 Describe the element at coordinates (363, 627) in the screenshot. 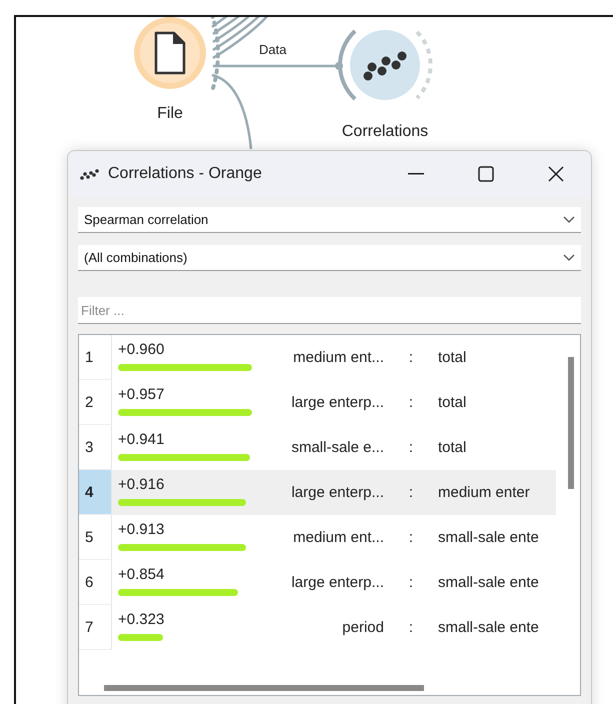

I see `table-cell: period` at that location.